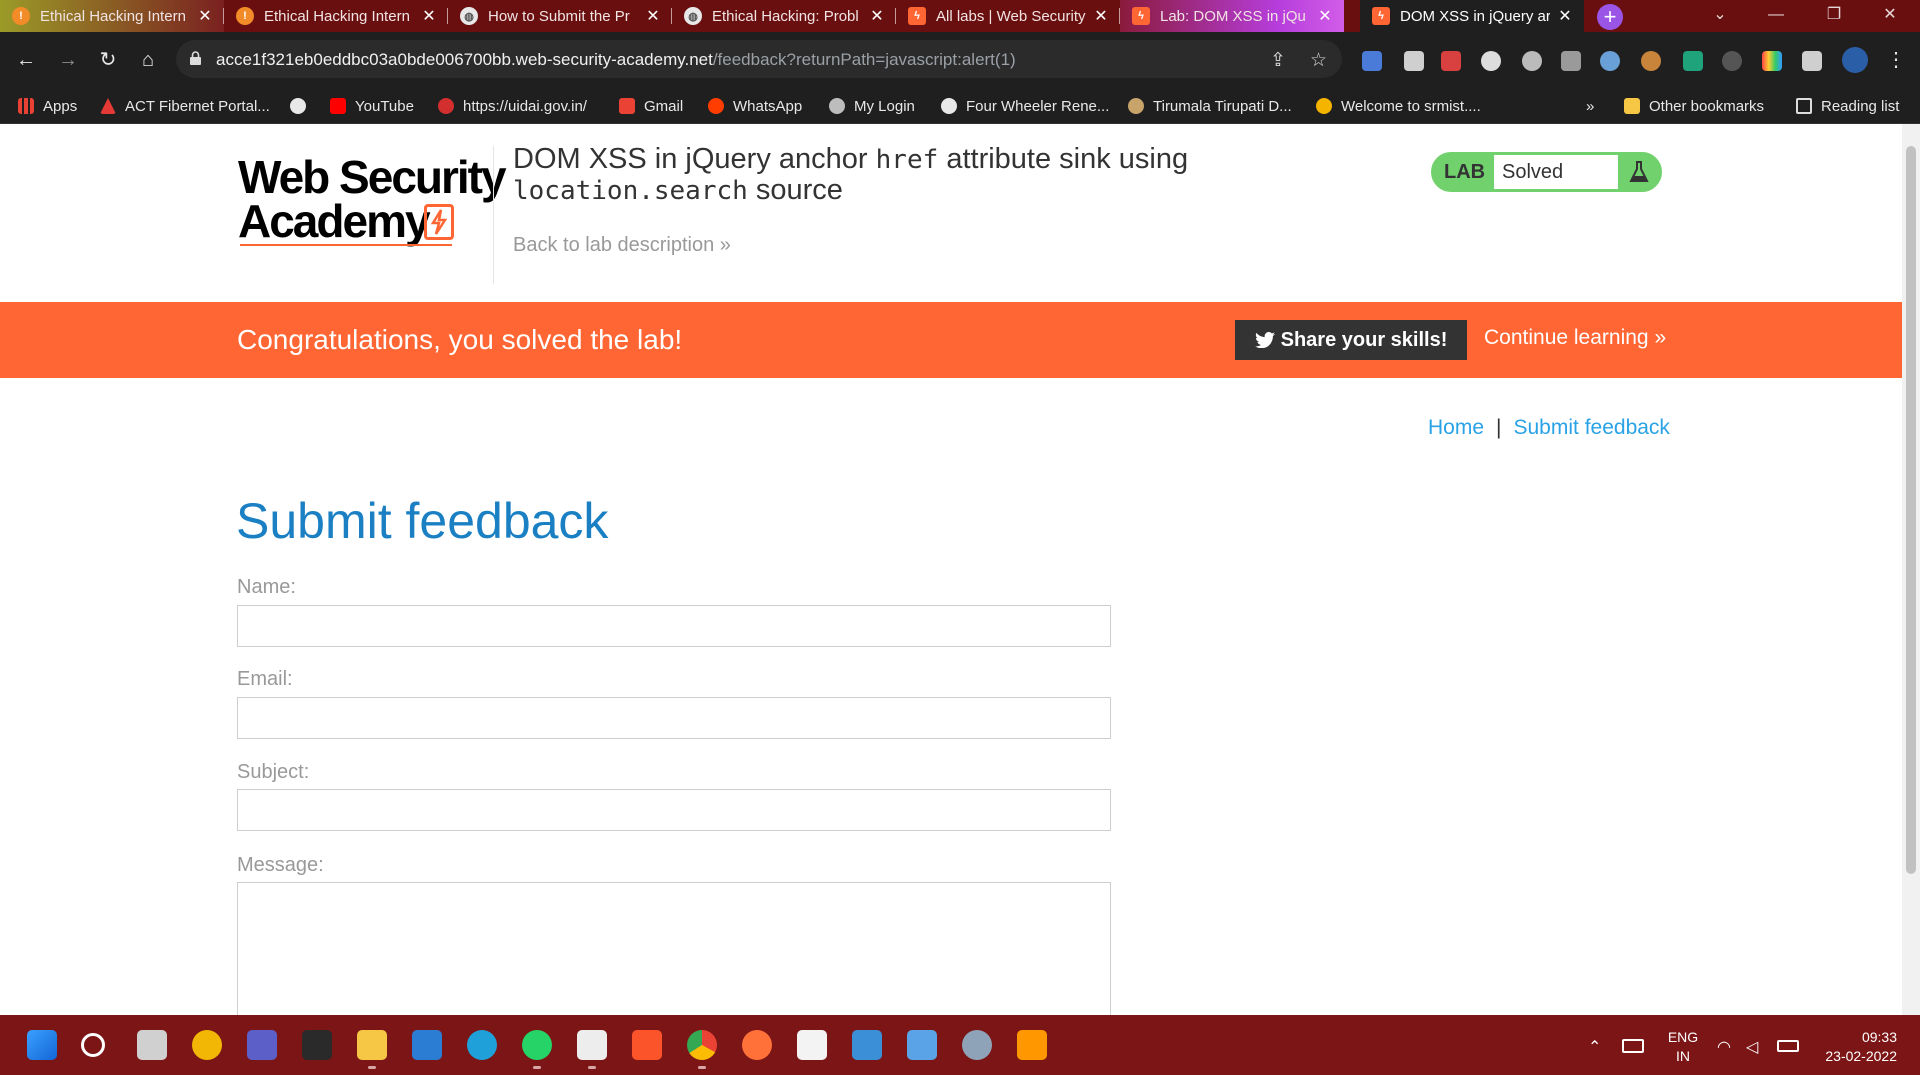  I want to click on speaker-muted-icon: ◁, so click(1757, 1046).